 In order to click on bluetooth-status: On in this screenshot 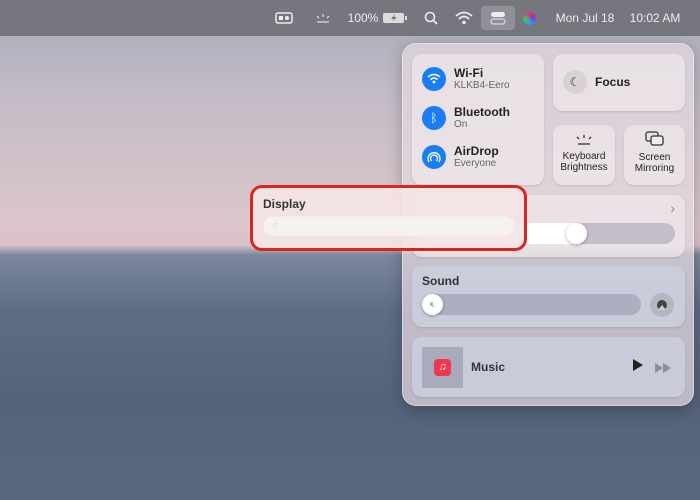, I will do `click(461, 124)`.